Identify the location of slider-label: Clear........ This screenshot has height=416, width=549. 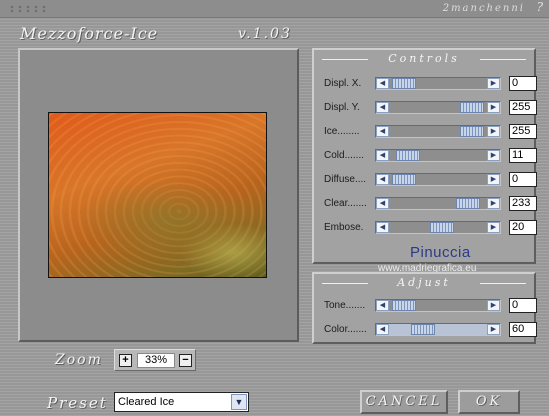
(345, 203).